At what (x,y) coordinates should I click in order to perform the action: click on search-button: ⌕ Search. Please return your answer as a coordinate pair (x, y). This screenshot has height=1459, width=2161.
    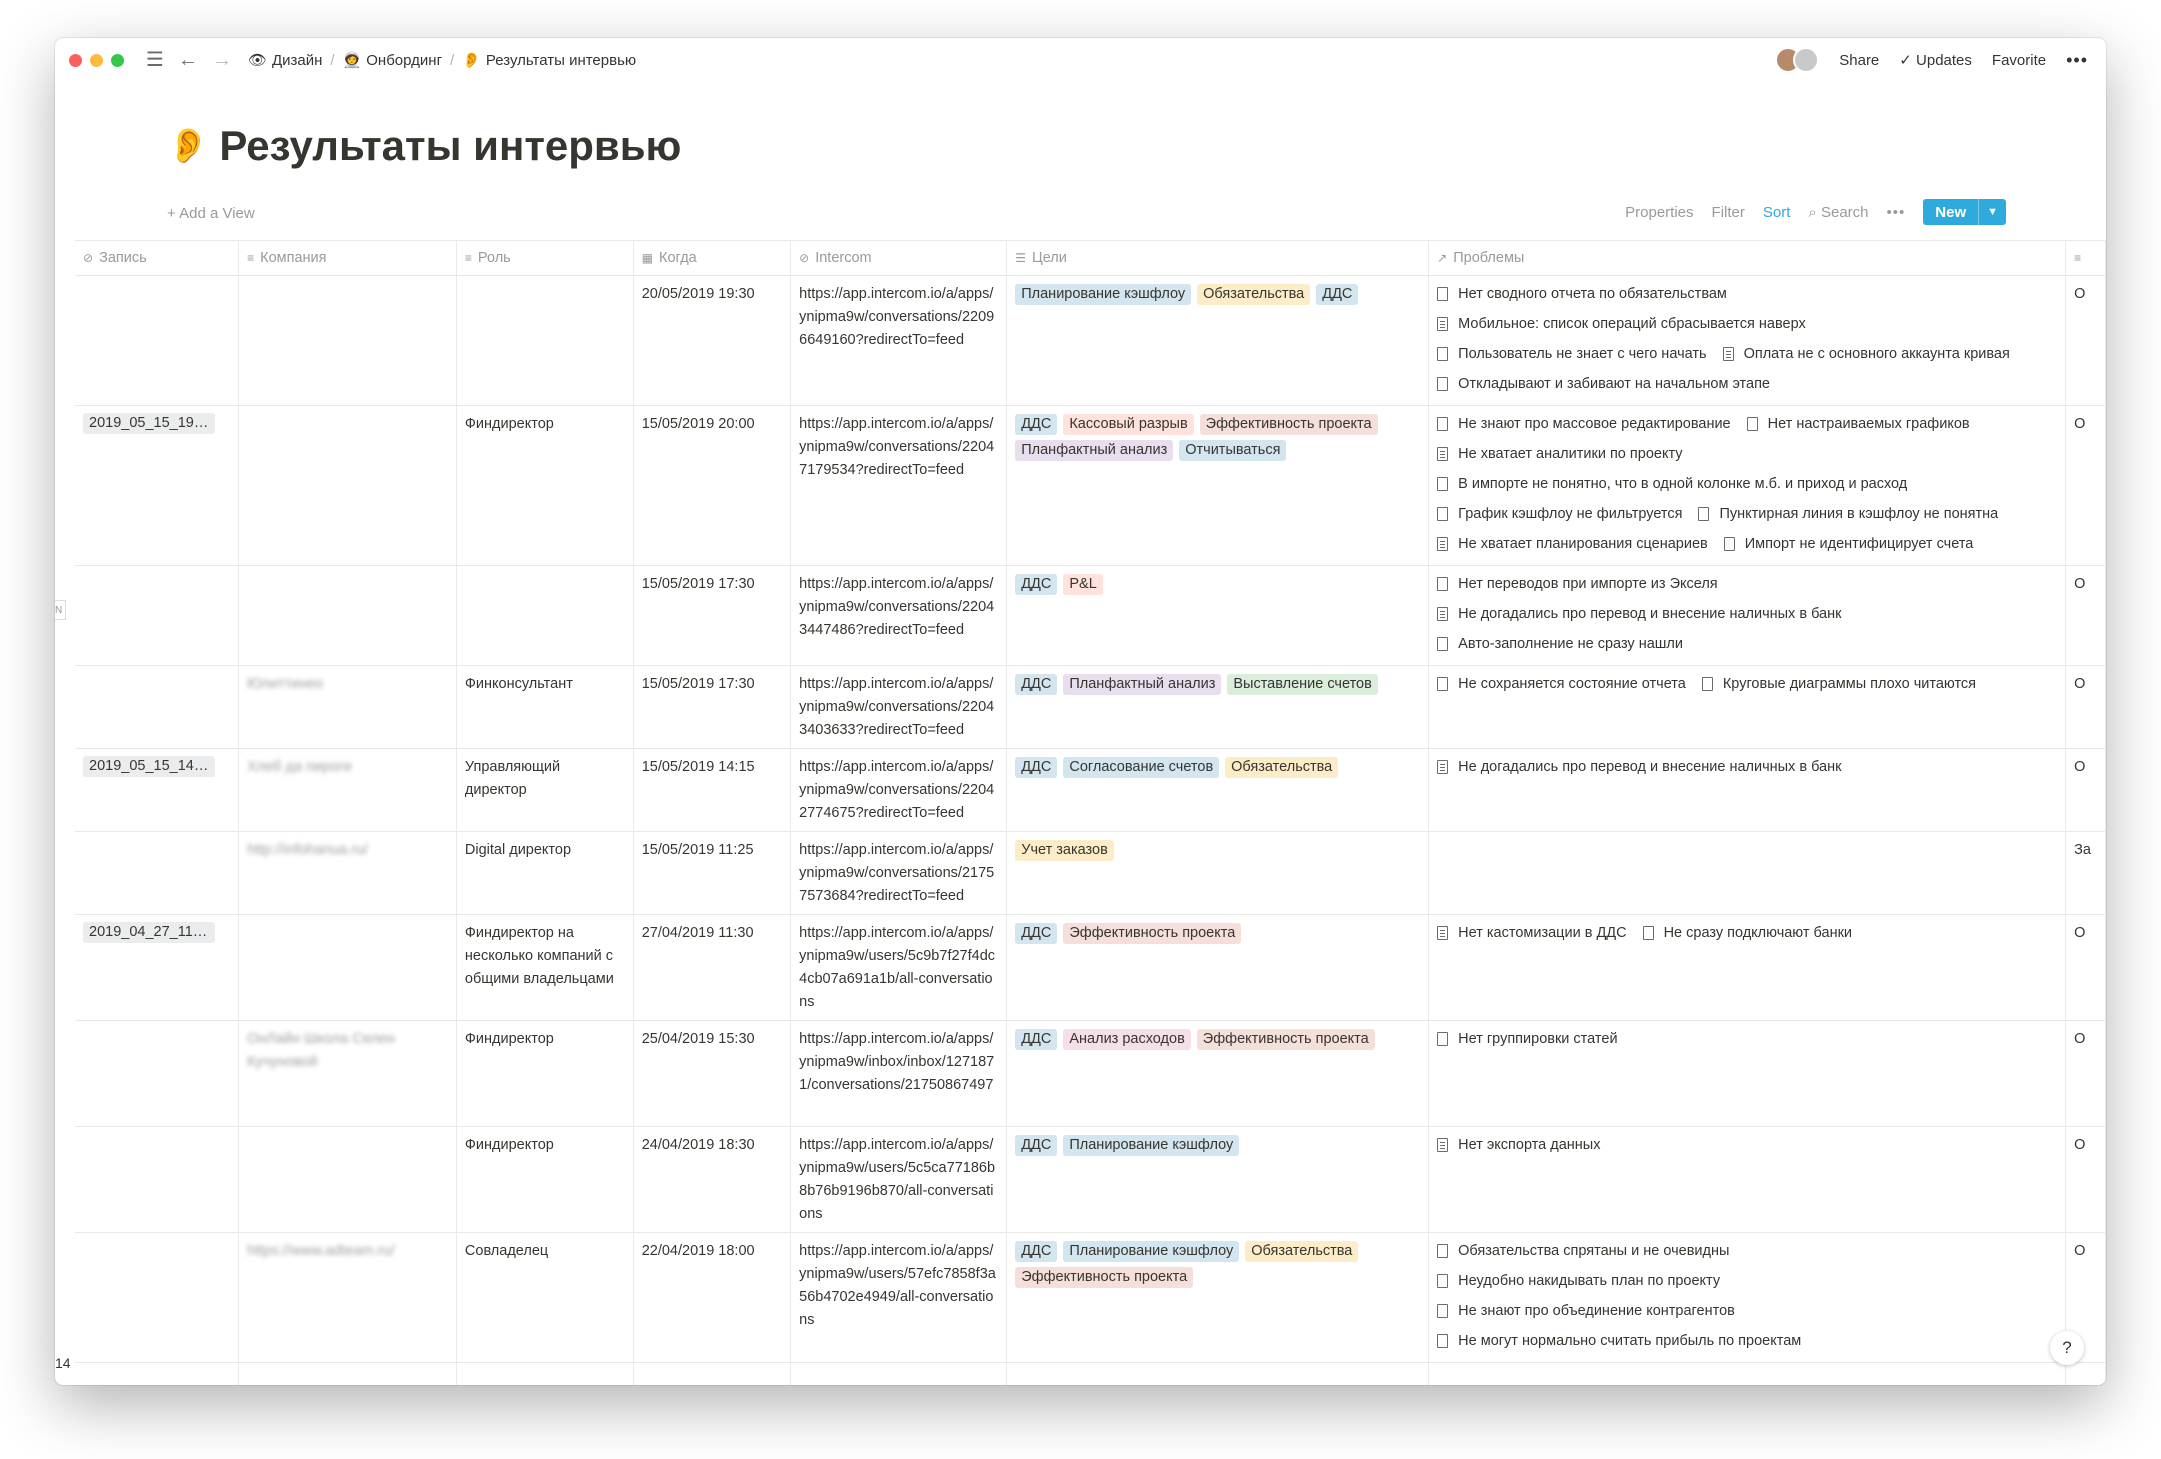
    Looking at the image, I should click on (1838, 212).